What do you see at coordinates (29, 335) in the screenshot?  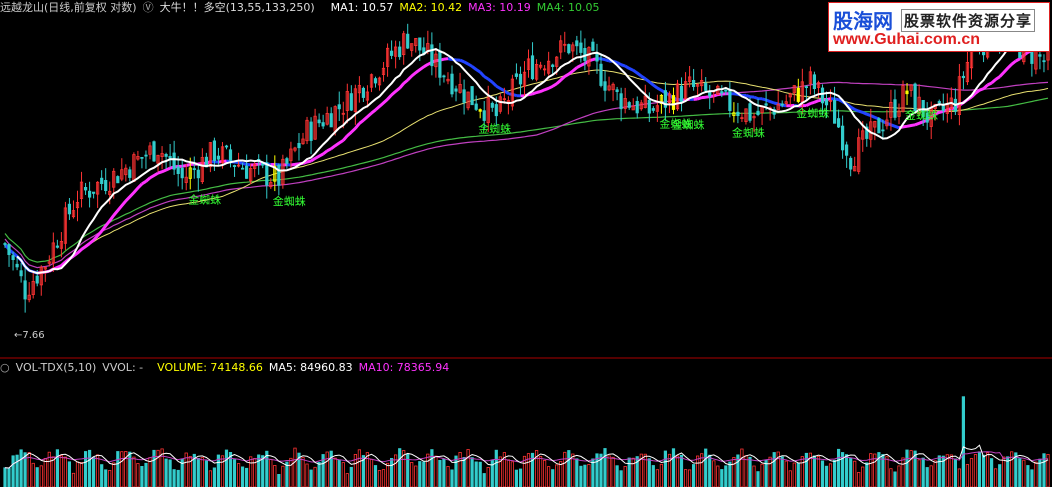 I see `low-price-annotation: ←7.66` at bounding box center [29, 335].